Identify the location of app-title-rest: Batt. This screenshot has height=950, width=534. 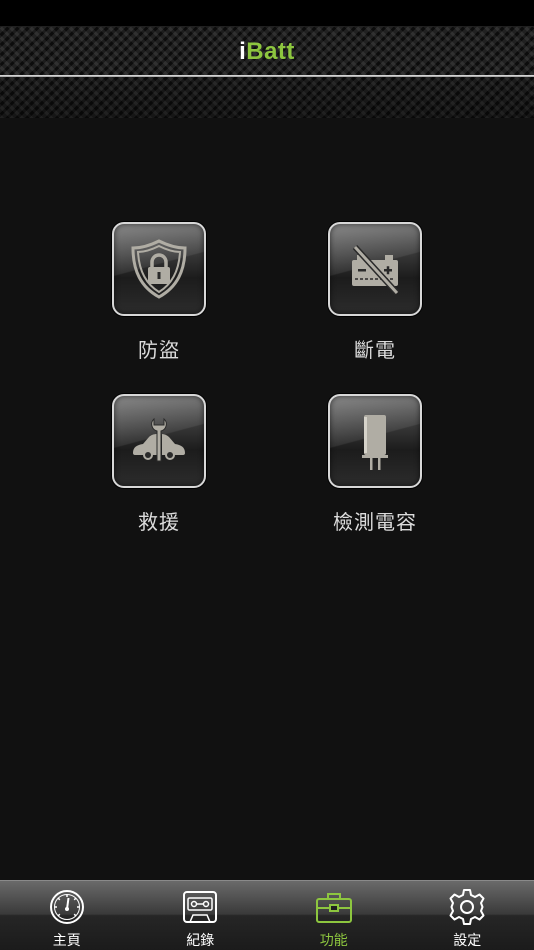
(270, 51).